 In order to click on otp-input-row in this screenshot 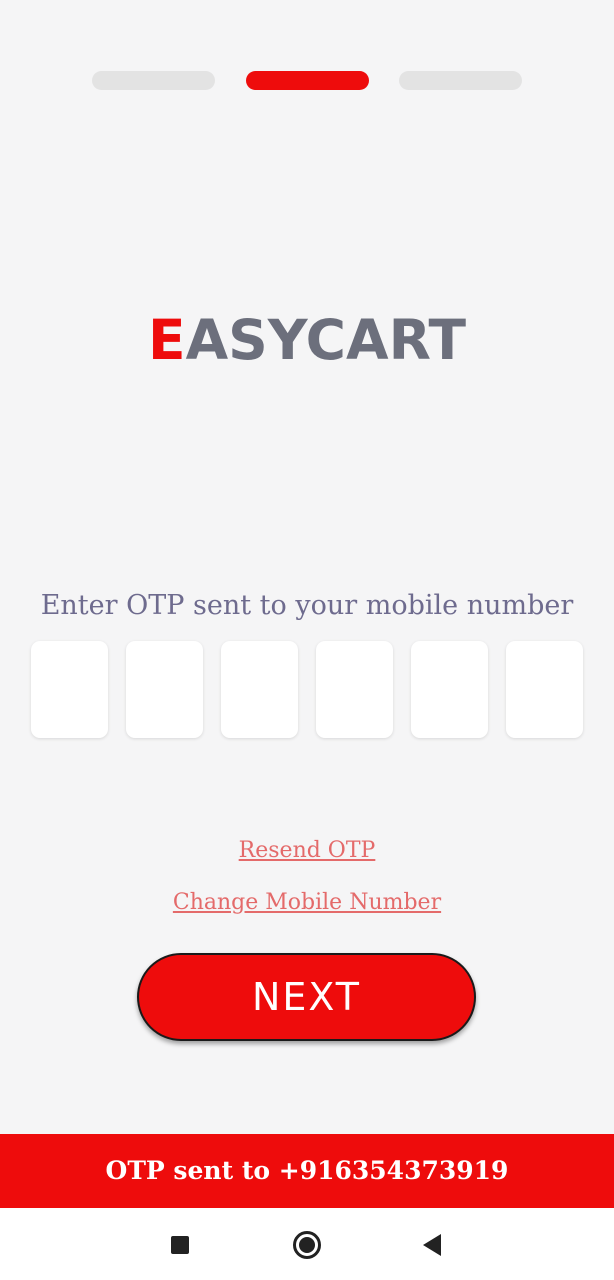, I will do `click(307, 690)`.